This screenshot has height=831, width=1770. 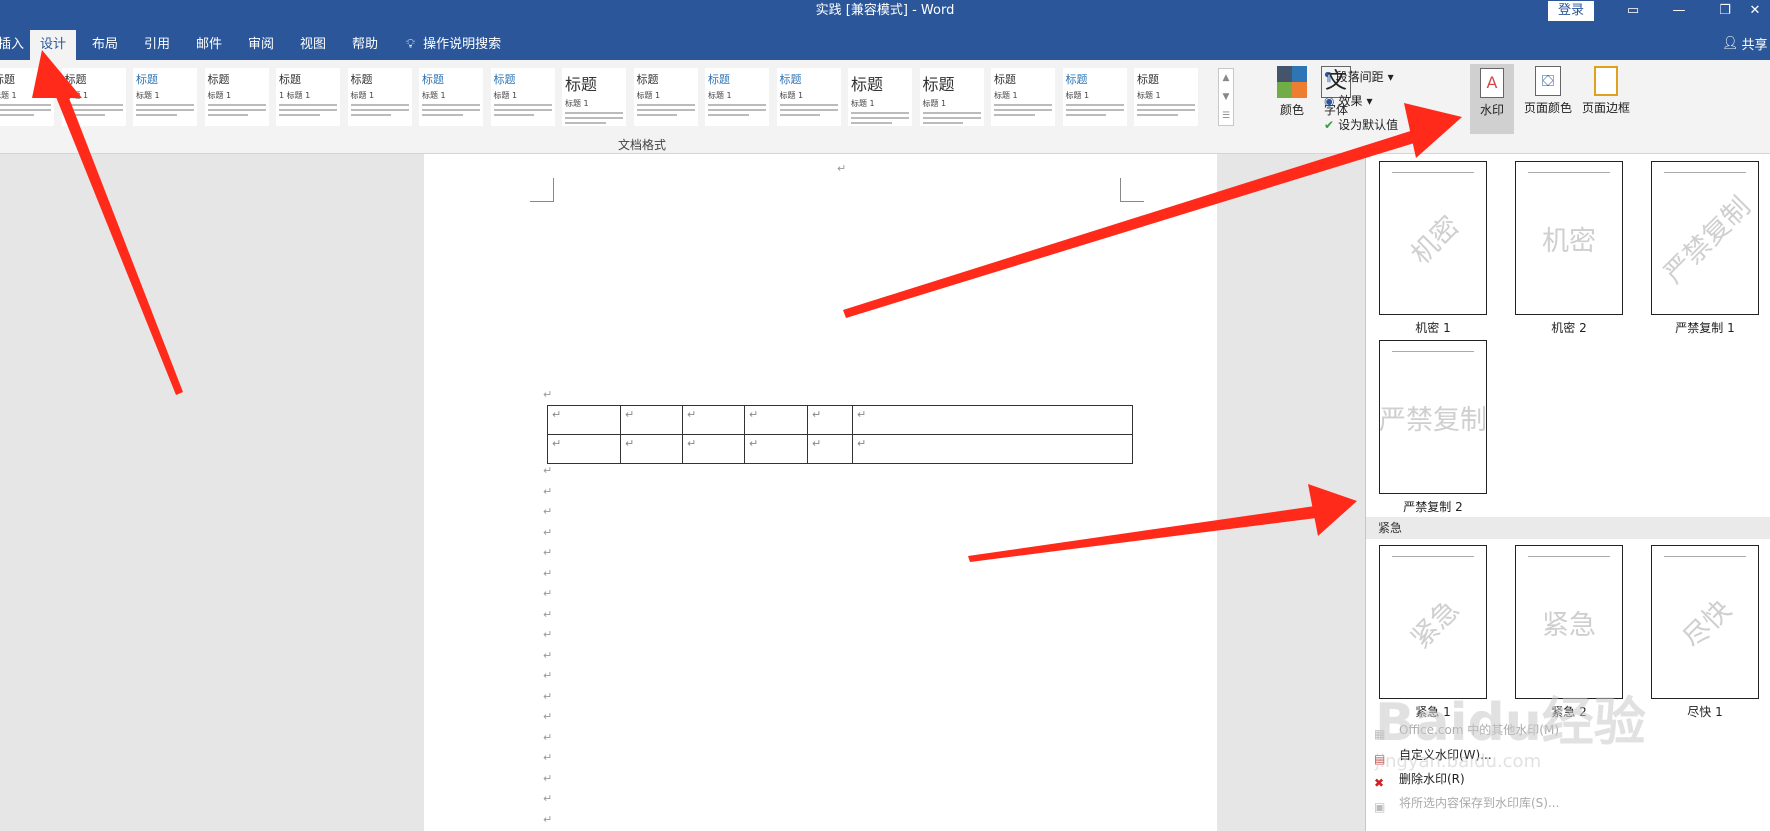 I want to click on colors-button: 颜色, so click(x=1292, y=92).